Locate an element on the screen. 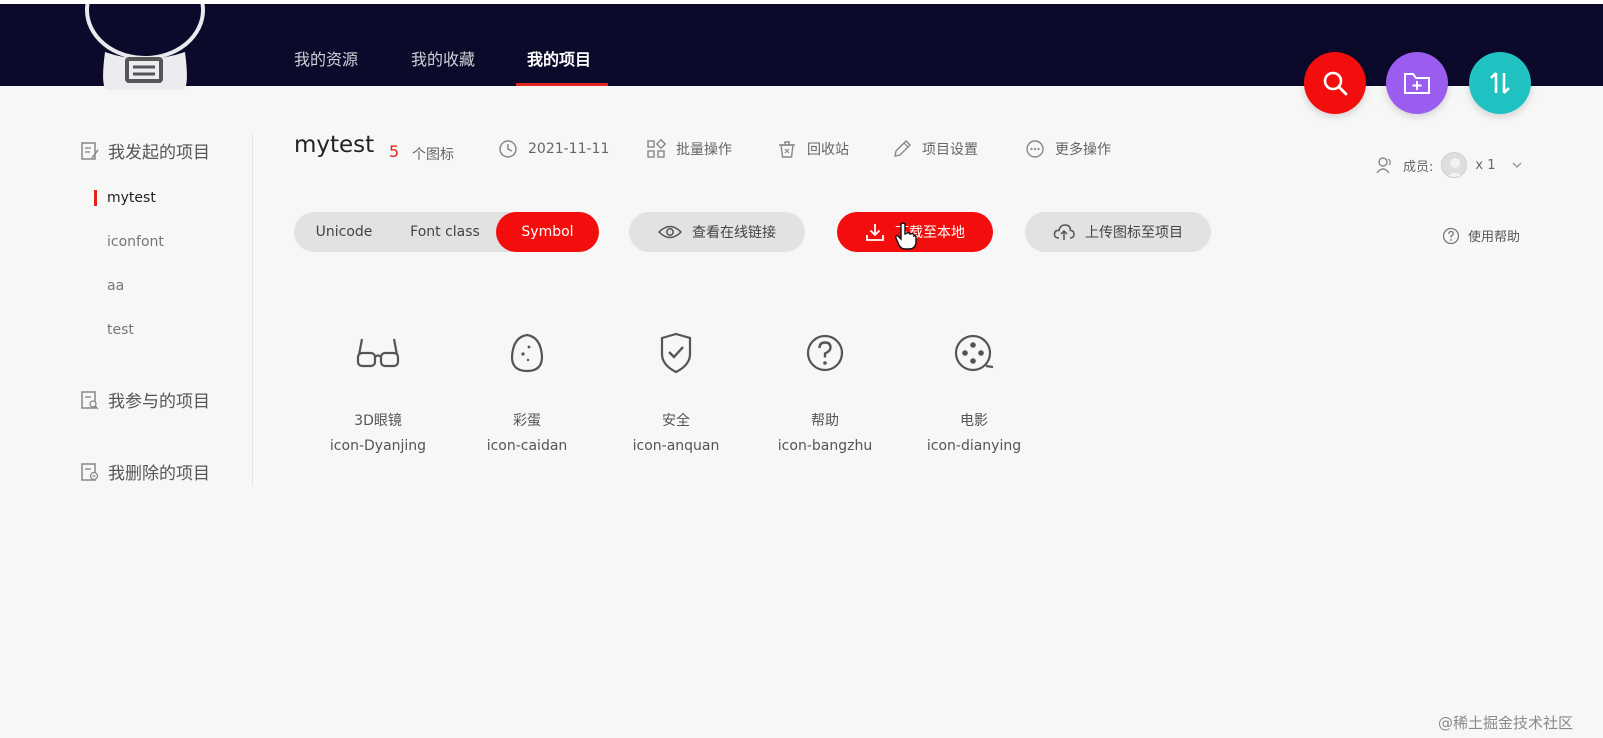  document-search-icon is located at coordinates (90, 399).